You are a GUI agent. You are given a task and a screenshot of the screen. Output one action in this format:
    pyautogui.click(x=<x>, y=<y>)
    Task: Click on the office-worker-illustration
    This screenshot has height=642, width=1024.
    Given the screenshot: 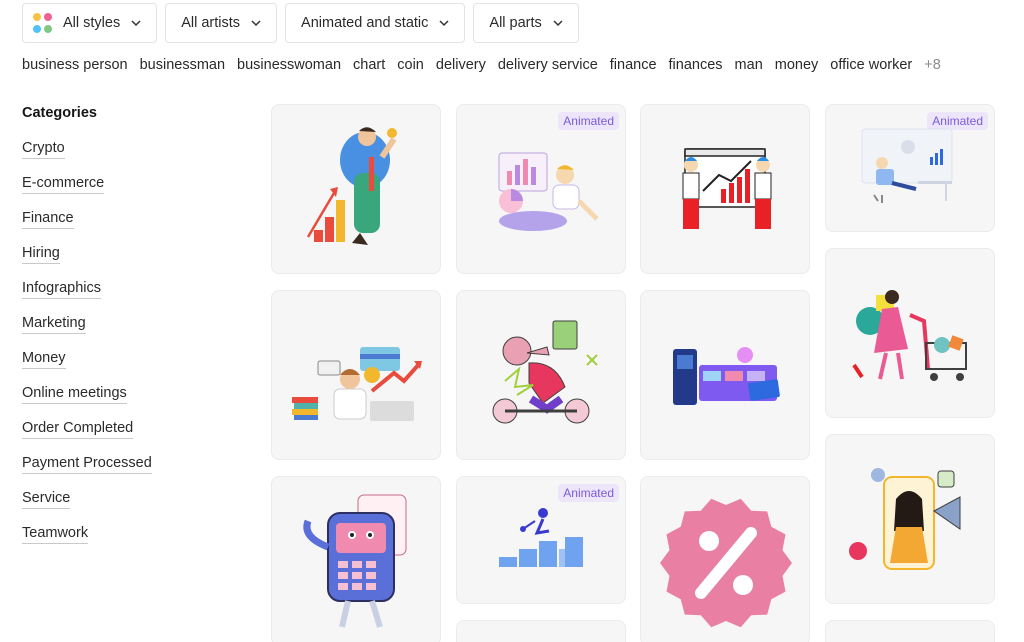 What is the action you would take?
    pyautogui.click(x=907, y=165)
    